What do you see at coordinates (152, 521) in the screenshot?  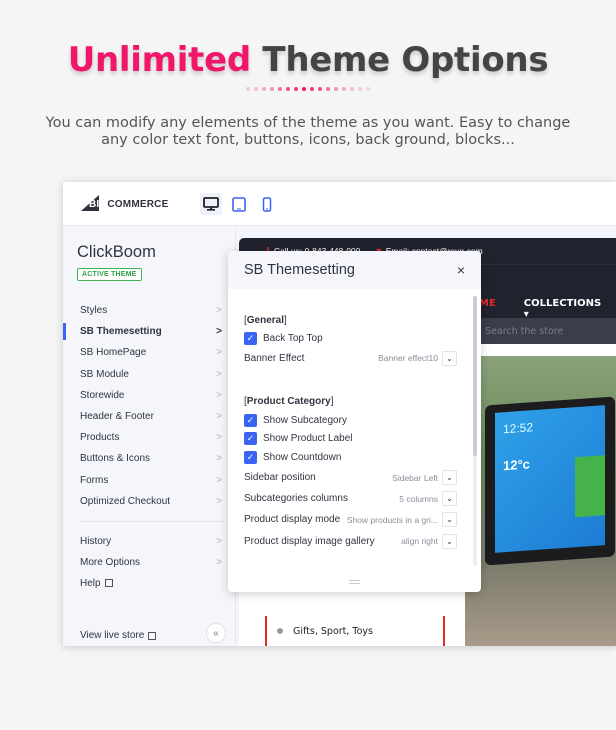 I see `sidebar-divider` at bounding box center [152, 521].